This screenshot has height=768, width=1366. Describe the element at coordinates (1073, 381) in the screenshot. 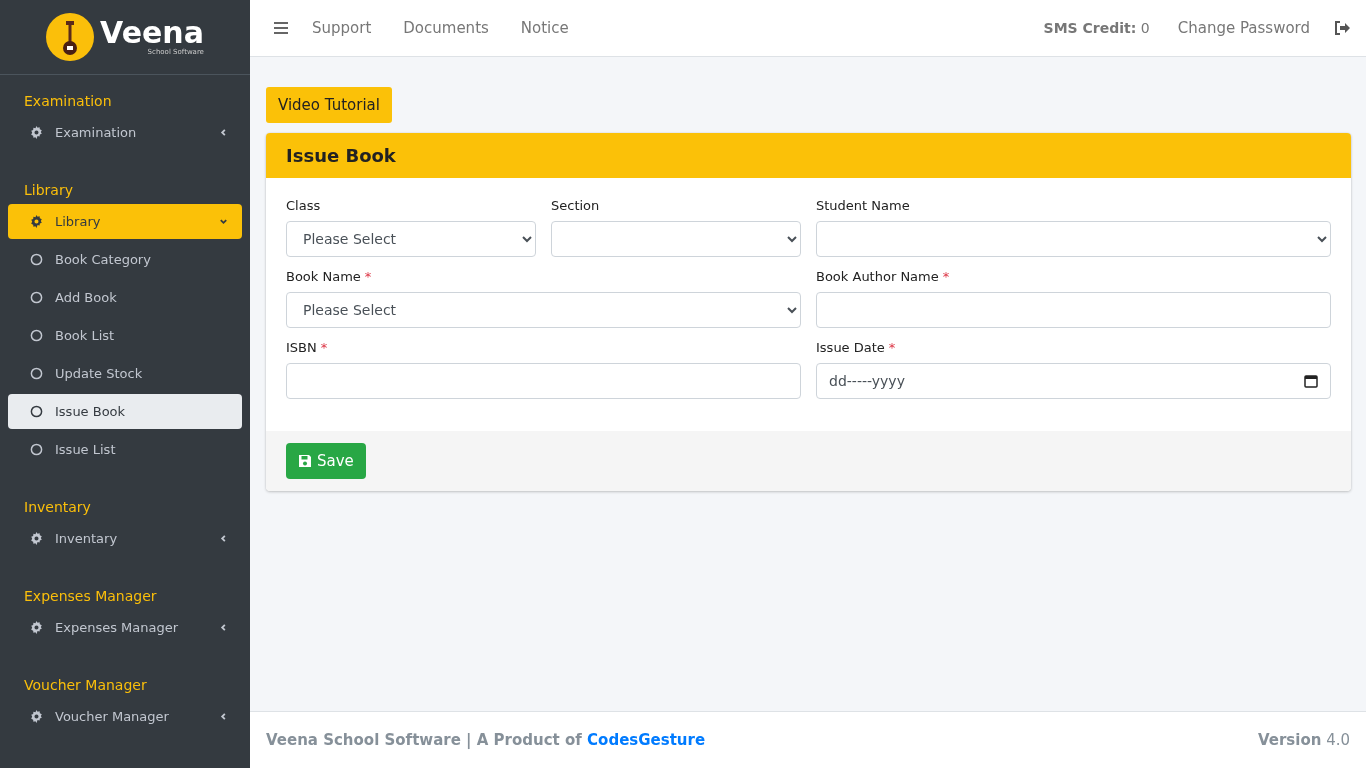

I see `date-field: dd-----yyyy` at that location.